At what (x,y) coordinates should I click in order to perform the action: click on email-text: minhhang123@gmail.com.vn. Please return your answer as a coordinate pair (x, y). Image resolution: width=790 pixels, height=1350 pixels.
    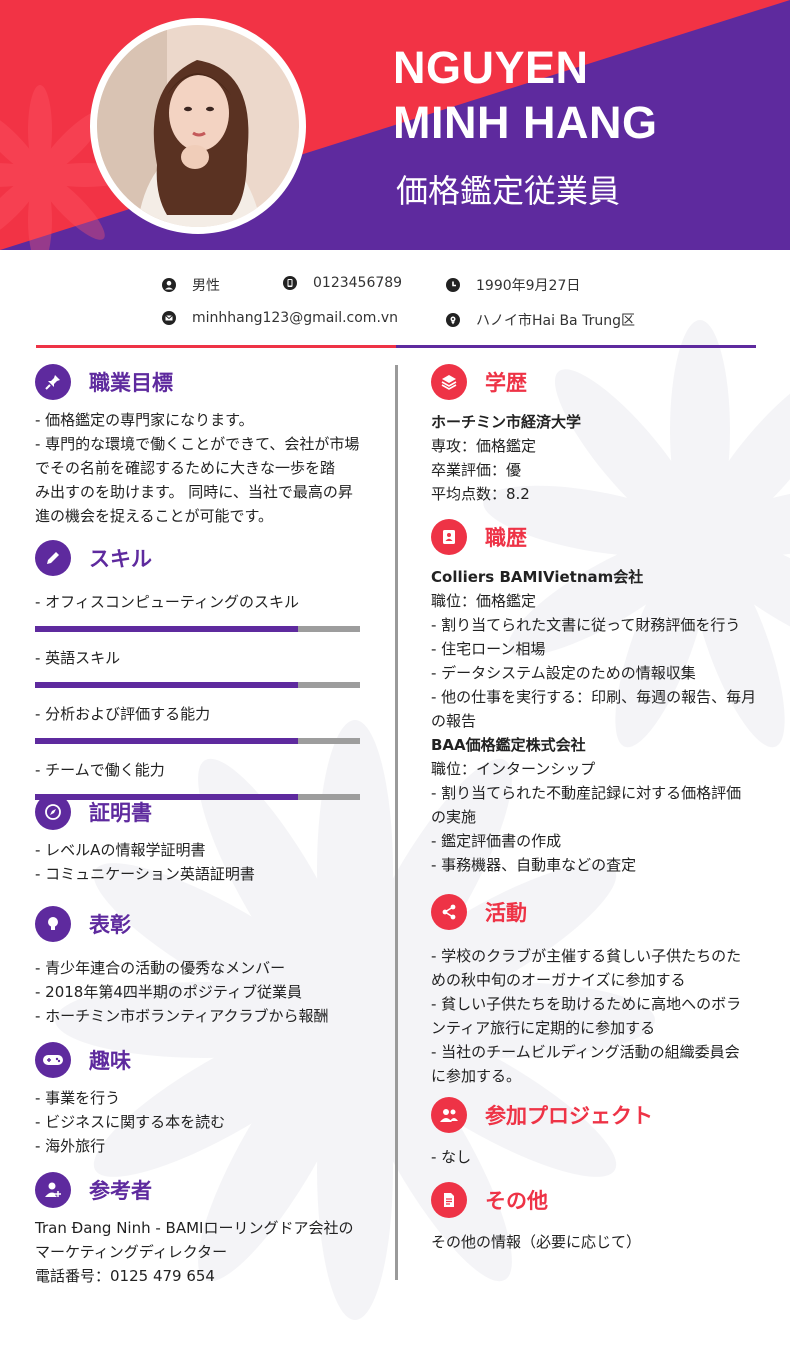
    Looking at the image, I should click on (295, 318).